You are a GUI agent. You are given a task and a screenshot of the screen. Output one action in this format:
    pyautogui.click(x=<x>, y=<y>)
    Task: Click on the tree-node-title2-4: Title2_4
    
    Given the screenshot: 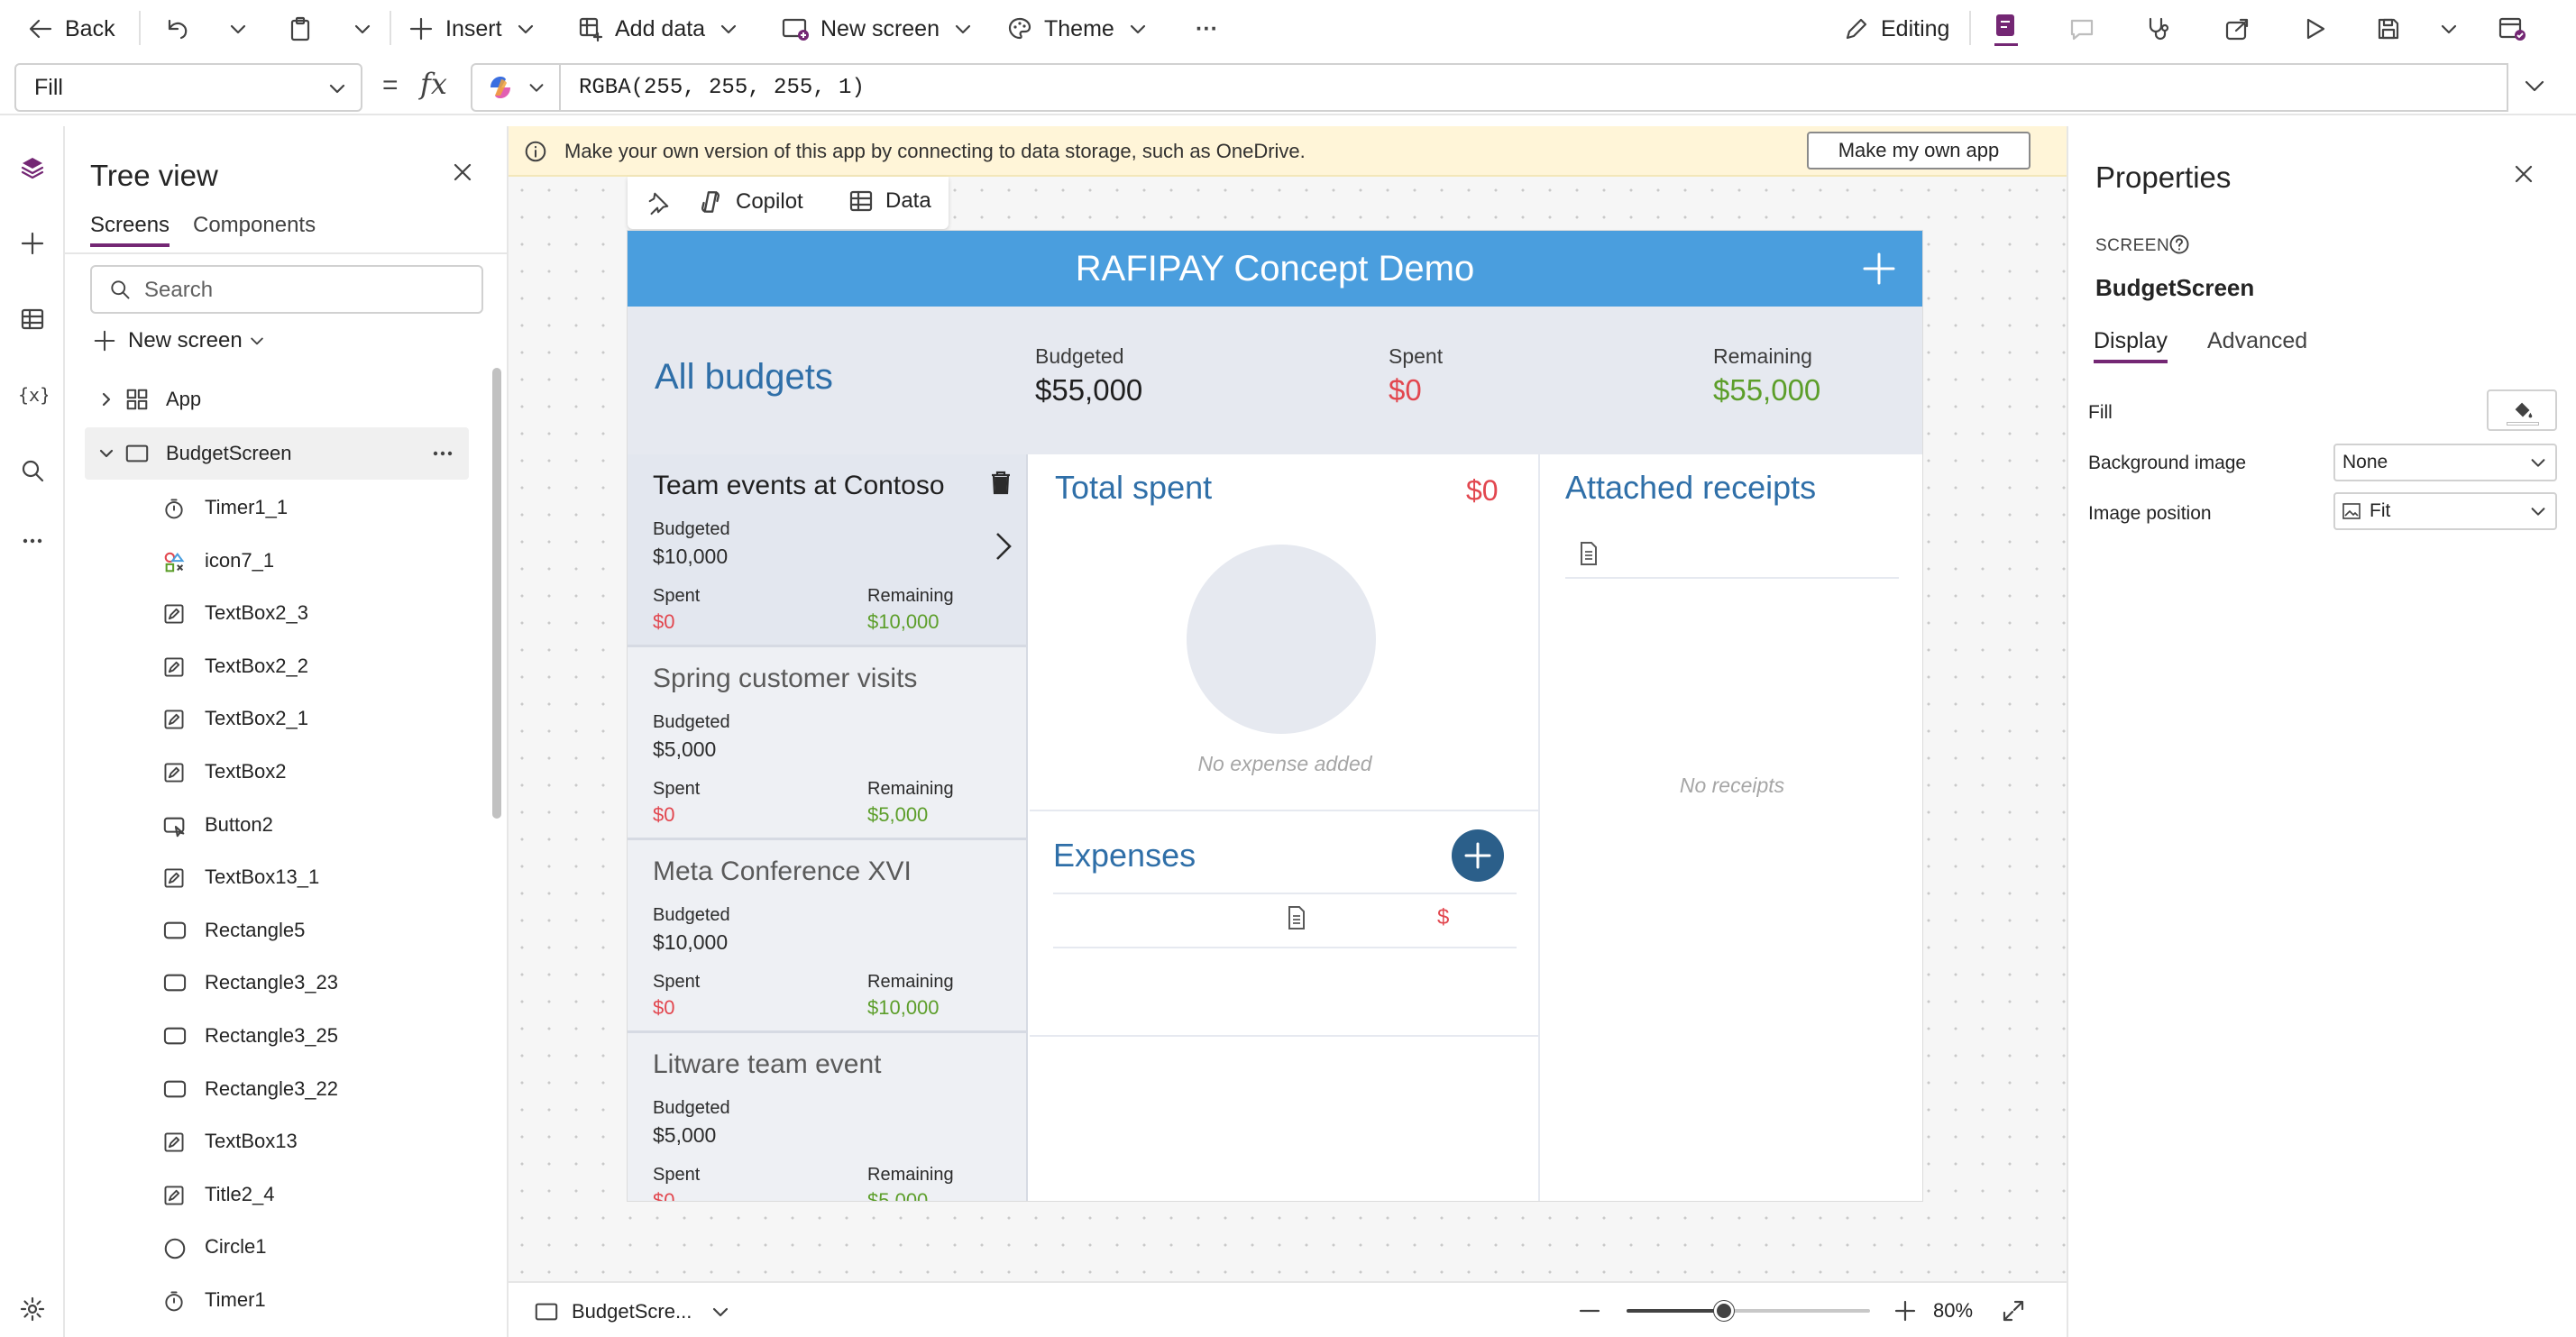 What is the action you would take?
    pyautogui.click(x=277, y=1194)
    